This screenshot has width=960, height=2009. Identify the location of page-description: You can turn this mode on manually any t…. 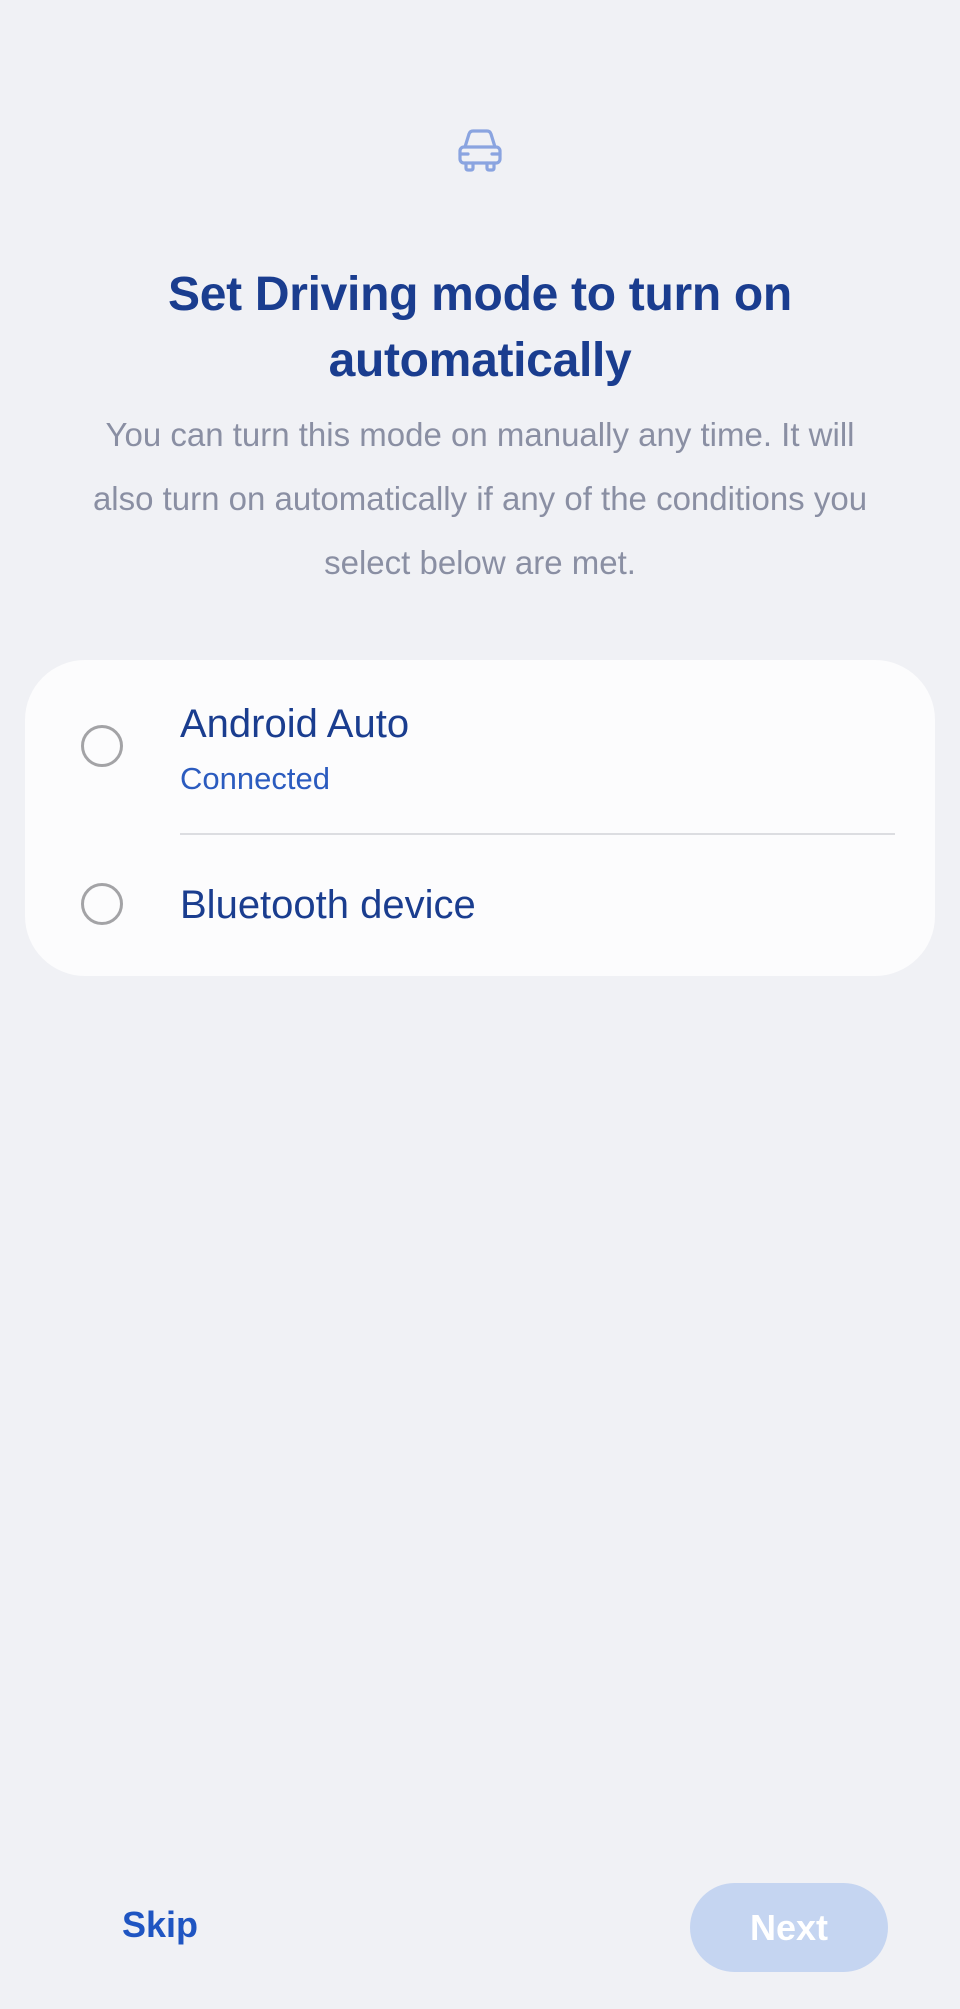
(480, 498).